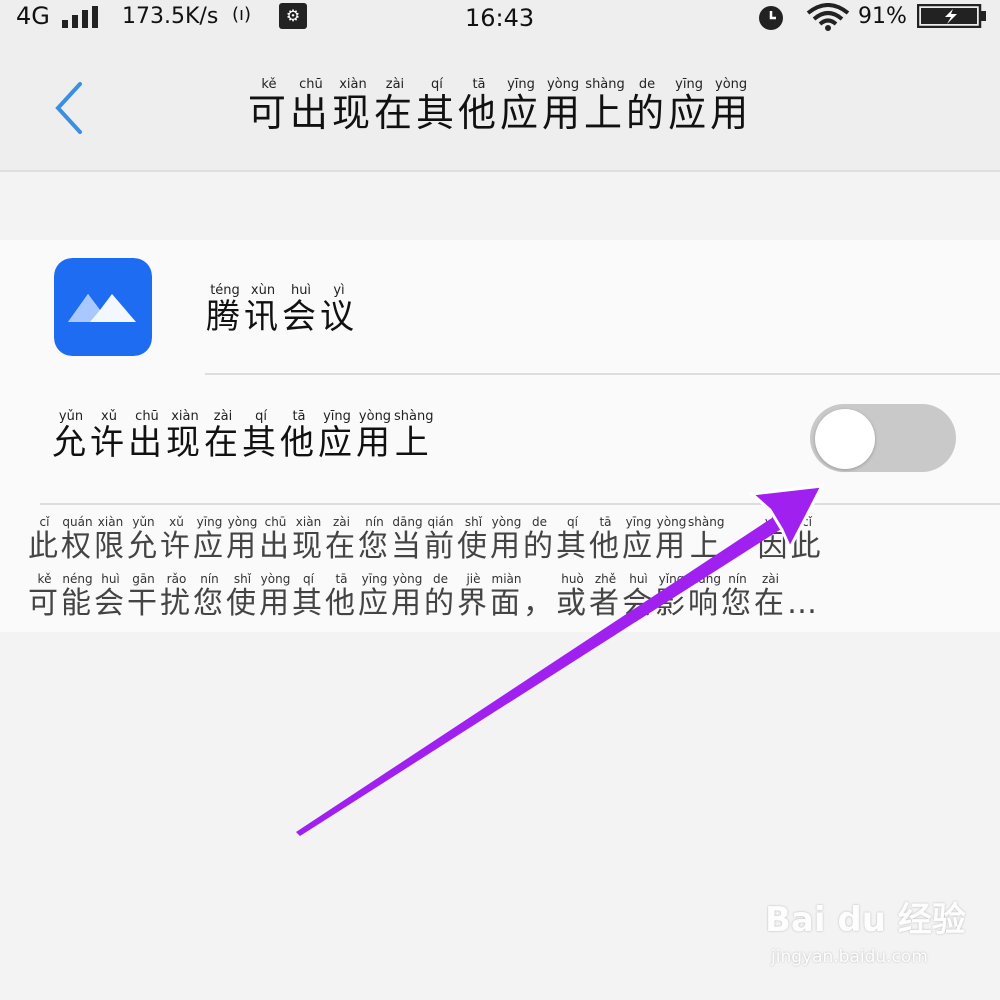 The height and width of the screenshot is (1000, 1000). I want to click on app-name: 腾téng讯xùn会huì议yì, so click(282, 310).